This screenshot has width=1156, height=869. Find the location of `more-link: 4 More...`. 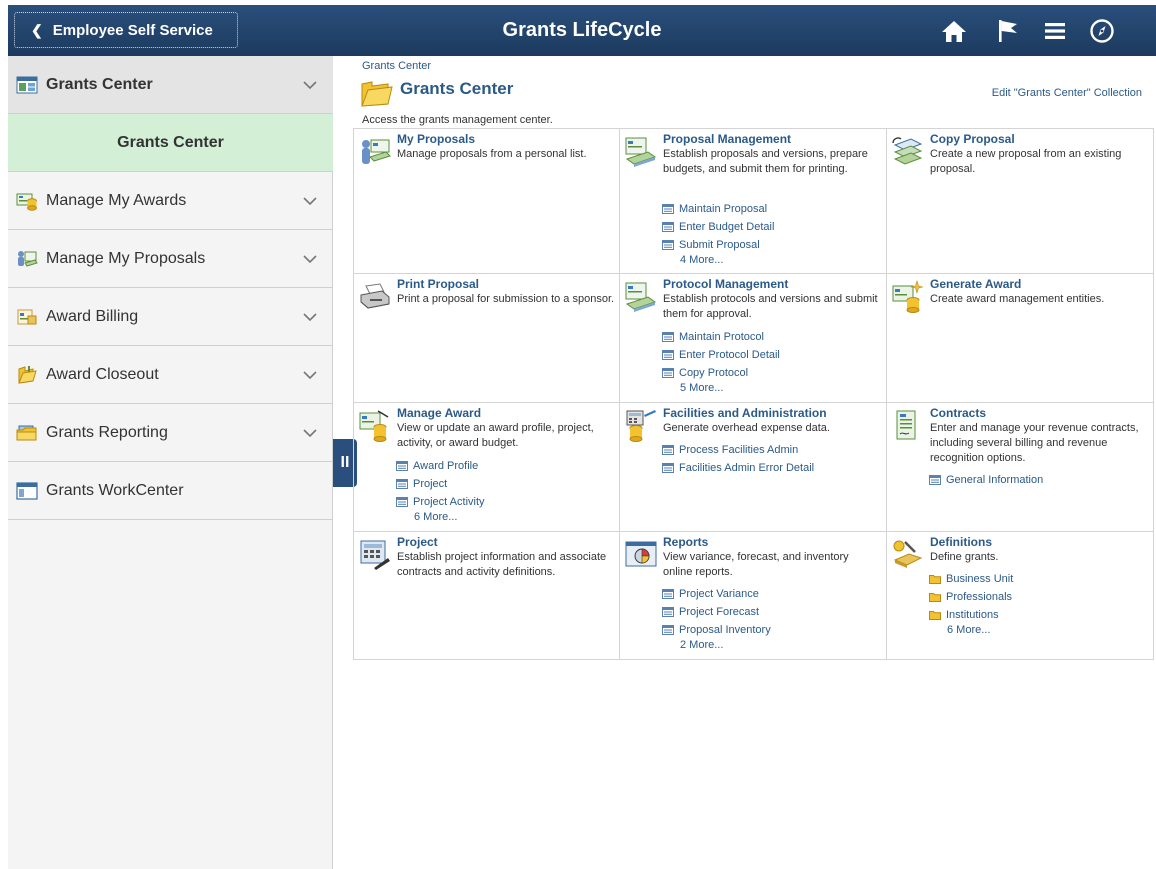

more-link: 4 More... is located at coordinates (718, 262).